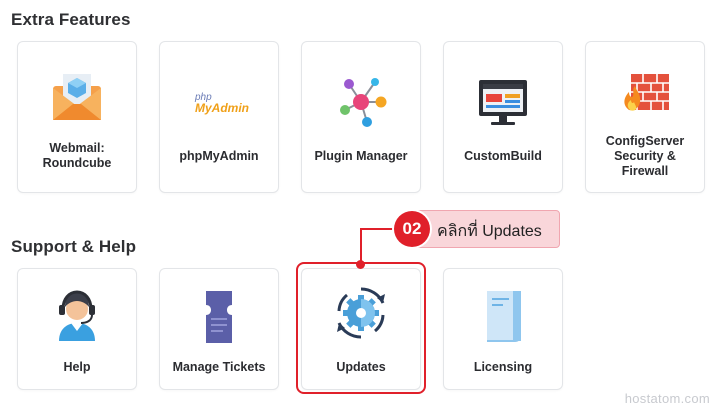  Describe the element at coordinates (219, 367) in the screenshot. I see `manage-tickets-label: Manage Tickets` at that location.